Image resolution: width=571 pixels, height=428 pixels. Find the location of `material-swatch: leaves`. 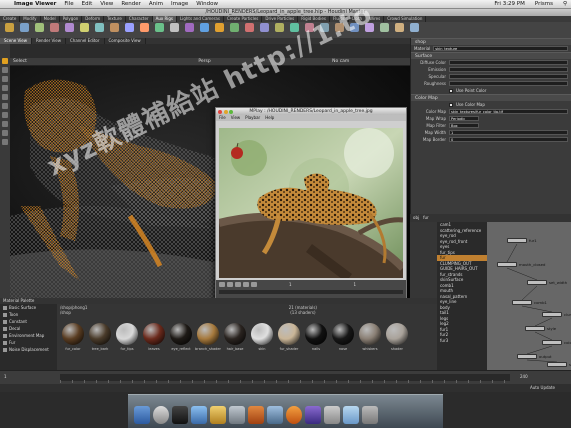

material-swatch: leaves is located at coordinates (154, 336).